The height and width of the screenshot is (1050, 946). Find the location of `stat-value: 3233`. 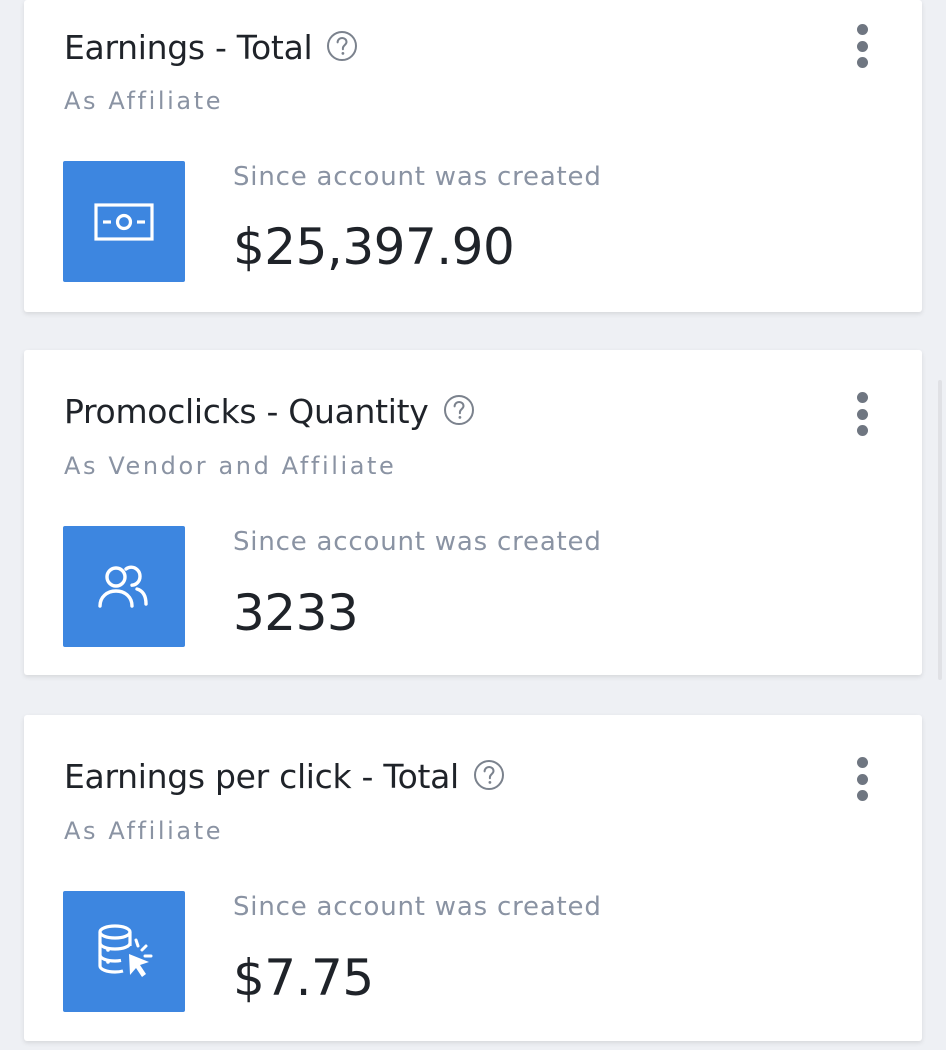

stat-value: 3233 is located at coordinates (296, 613).